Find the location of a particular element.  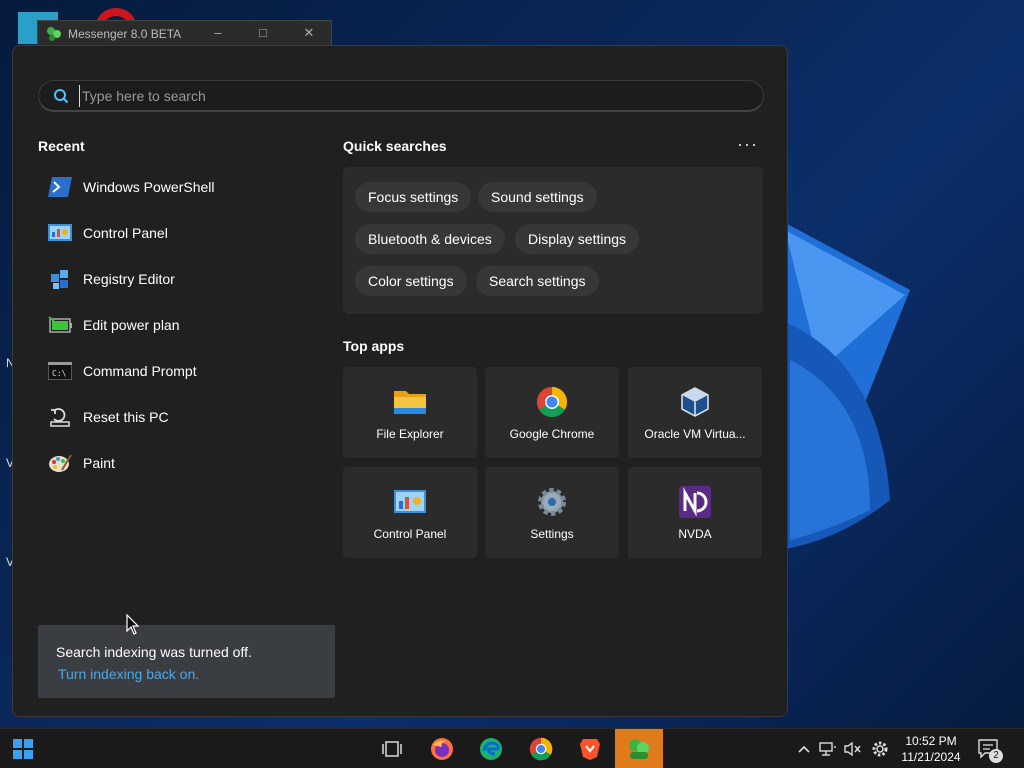

taskbar: 10:52 PM 11/21/2024 2 is located at coordinates (512, 748).